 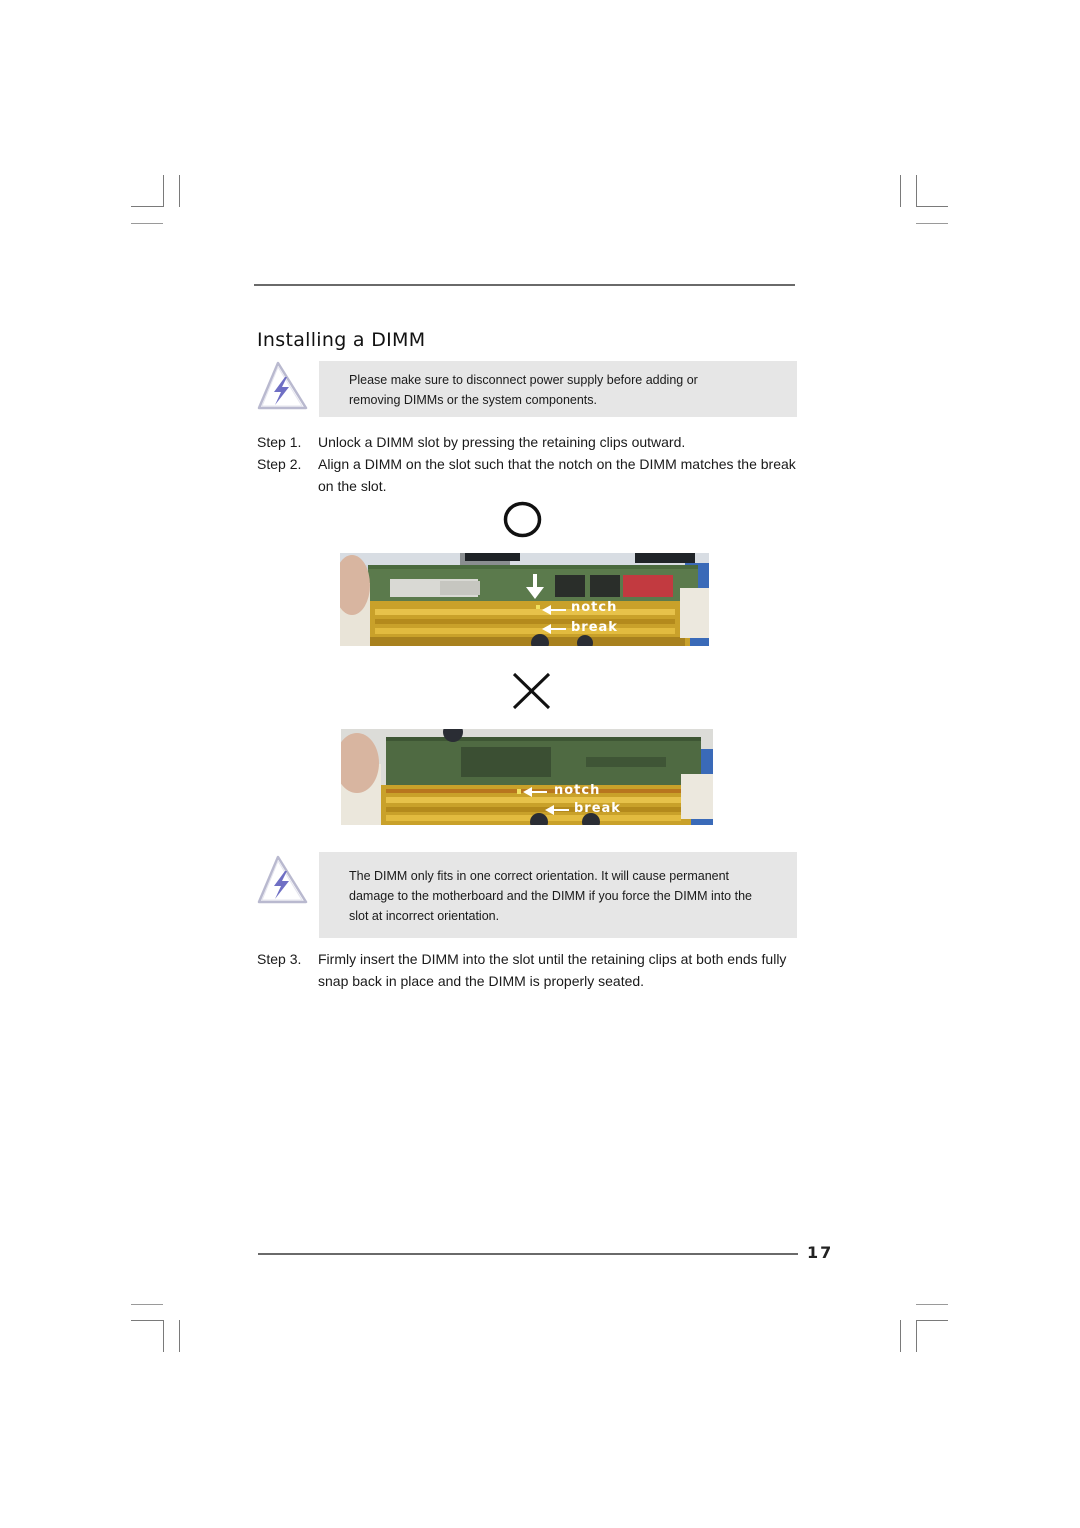 I want to click on dimm-photo-incorrect: notch break, so click(x=527, y=777).